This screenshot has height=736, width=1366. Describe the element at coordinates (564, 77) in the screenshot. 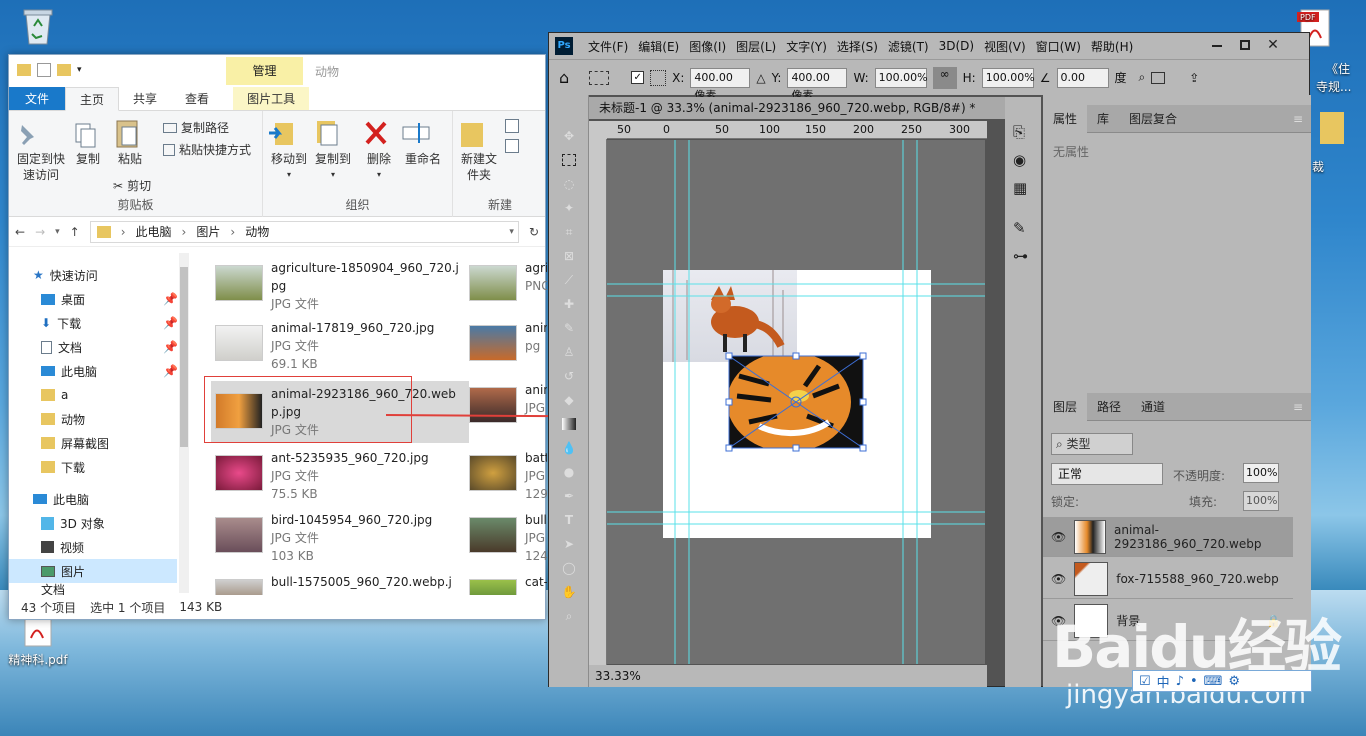

I see `home-icon: ⌂` at that location.